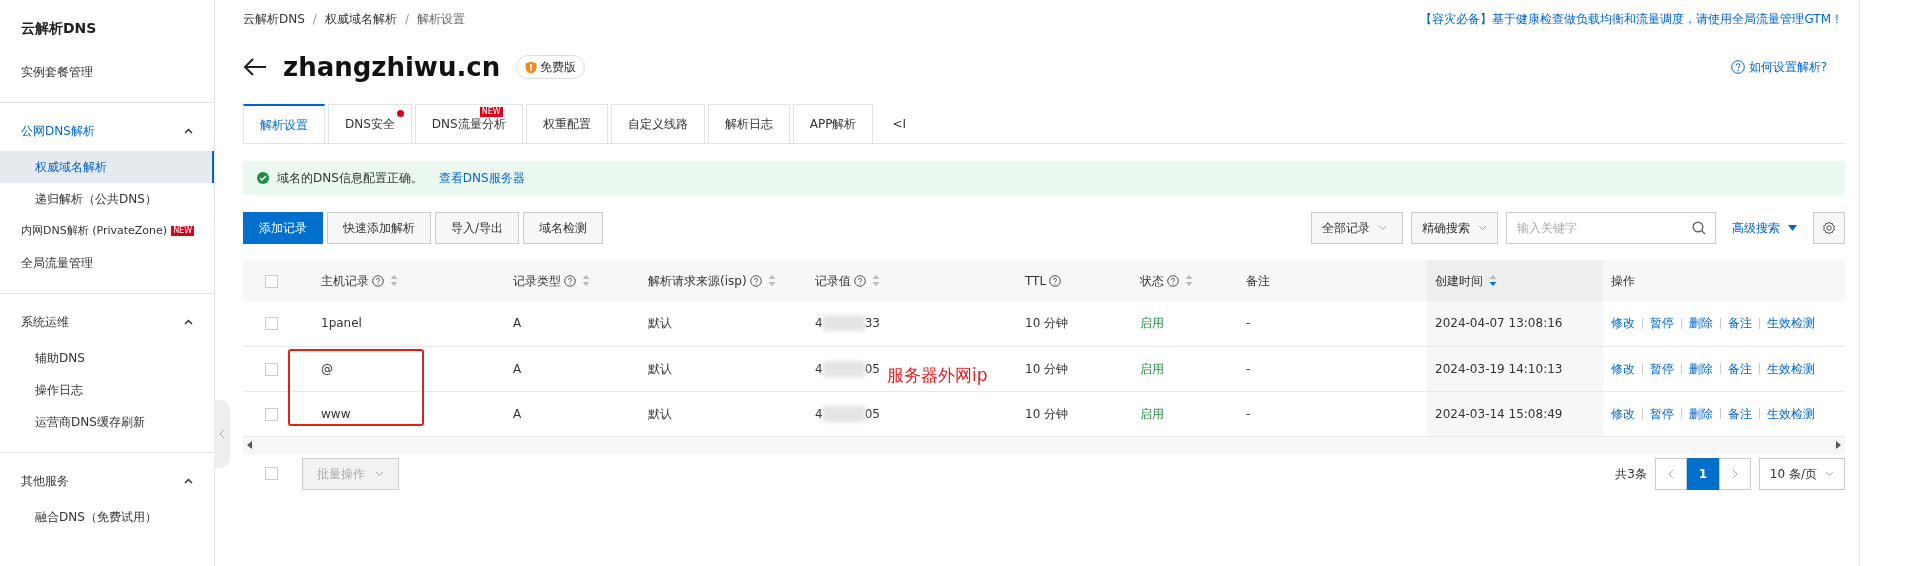  What do you see at coordinates (1734, 473) in the screenshot?
I see `next-page-button` at bounding box center [1734, 473].